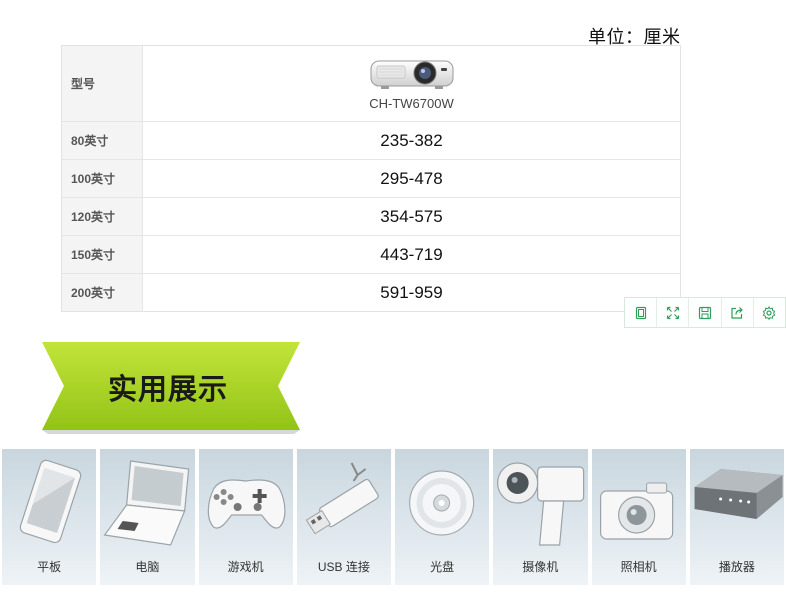 The image size is (786, 604). What do you see at coordinates (102, 216) in the screenshot?
I see `screen-size-label: 120英寸` at bounding box center [102, 216].